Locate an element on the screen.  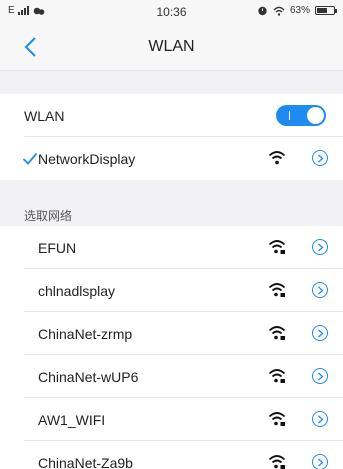
page-title: WLAN is located at coordinates (171, 46).